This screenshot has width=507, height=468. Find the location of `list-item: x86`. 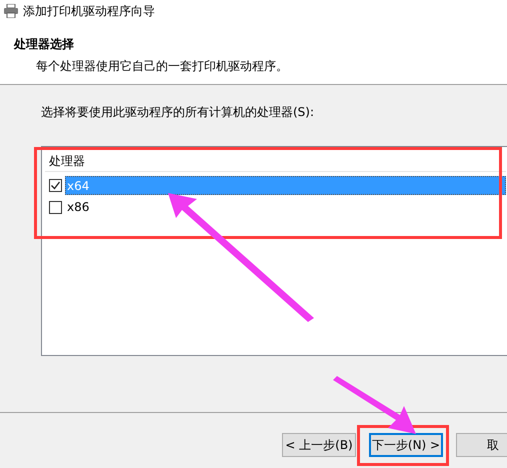

list-item: x86 is located at coordinates (285, 207).